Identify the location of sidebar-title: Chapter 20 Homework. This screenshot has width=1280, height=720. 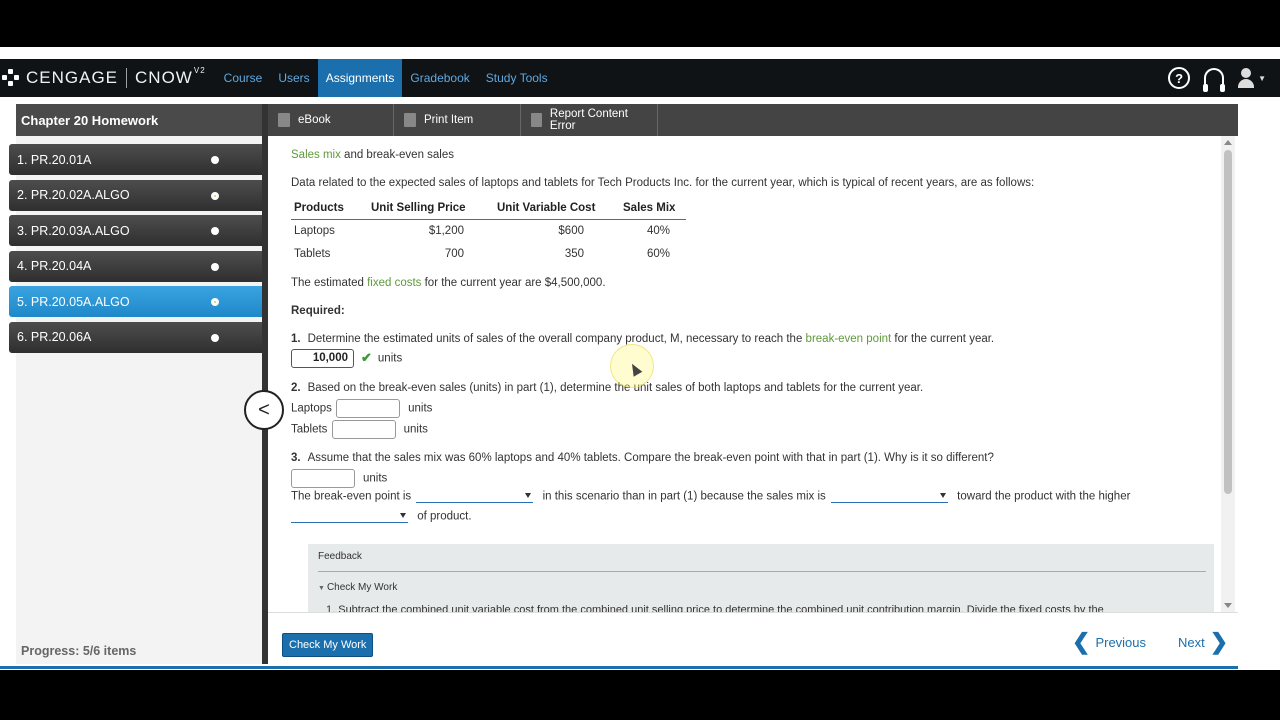
(139, 120).